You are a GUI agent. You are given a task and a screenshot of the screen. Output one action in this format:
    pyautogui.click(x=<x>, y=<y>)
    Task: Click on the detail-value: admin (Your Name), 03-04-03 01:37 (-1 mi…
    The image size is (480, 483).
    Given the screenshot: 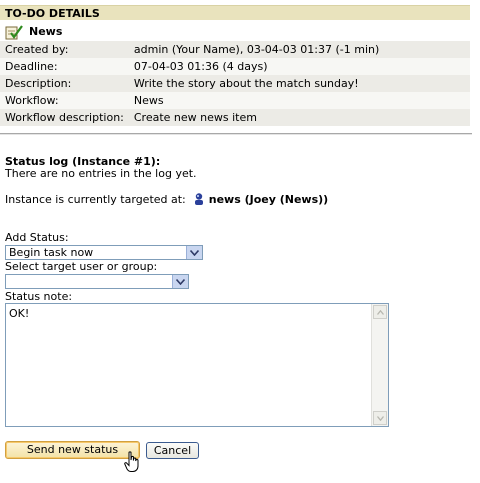 What is the action you would take?
    pyautogui.click(x=299, y=49)
    